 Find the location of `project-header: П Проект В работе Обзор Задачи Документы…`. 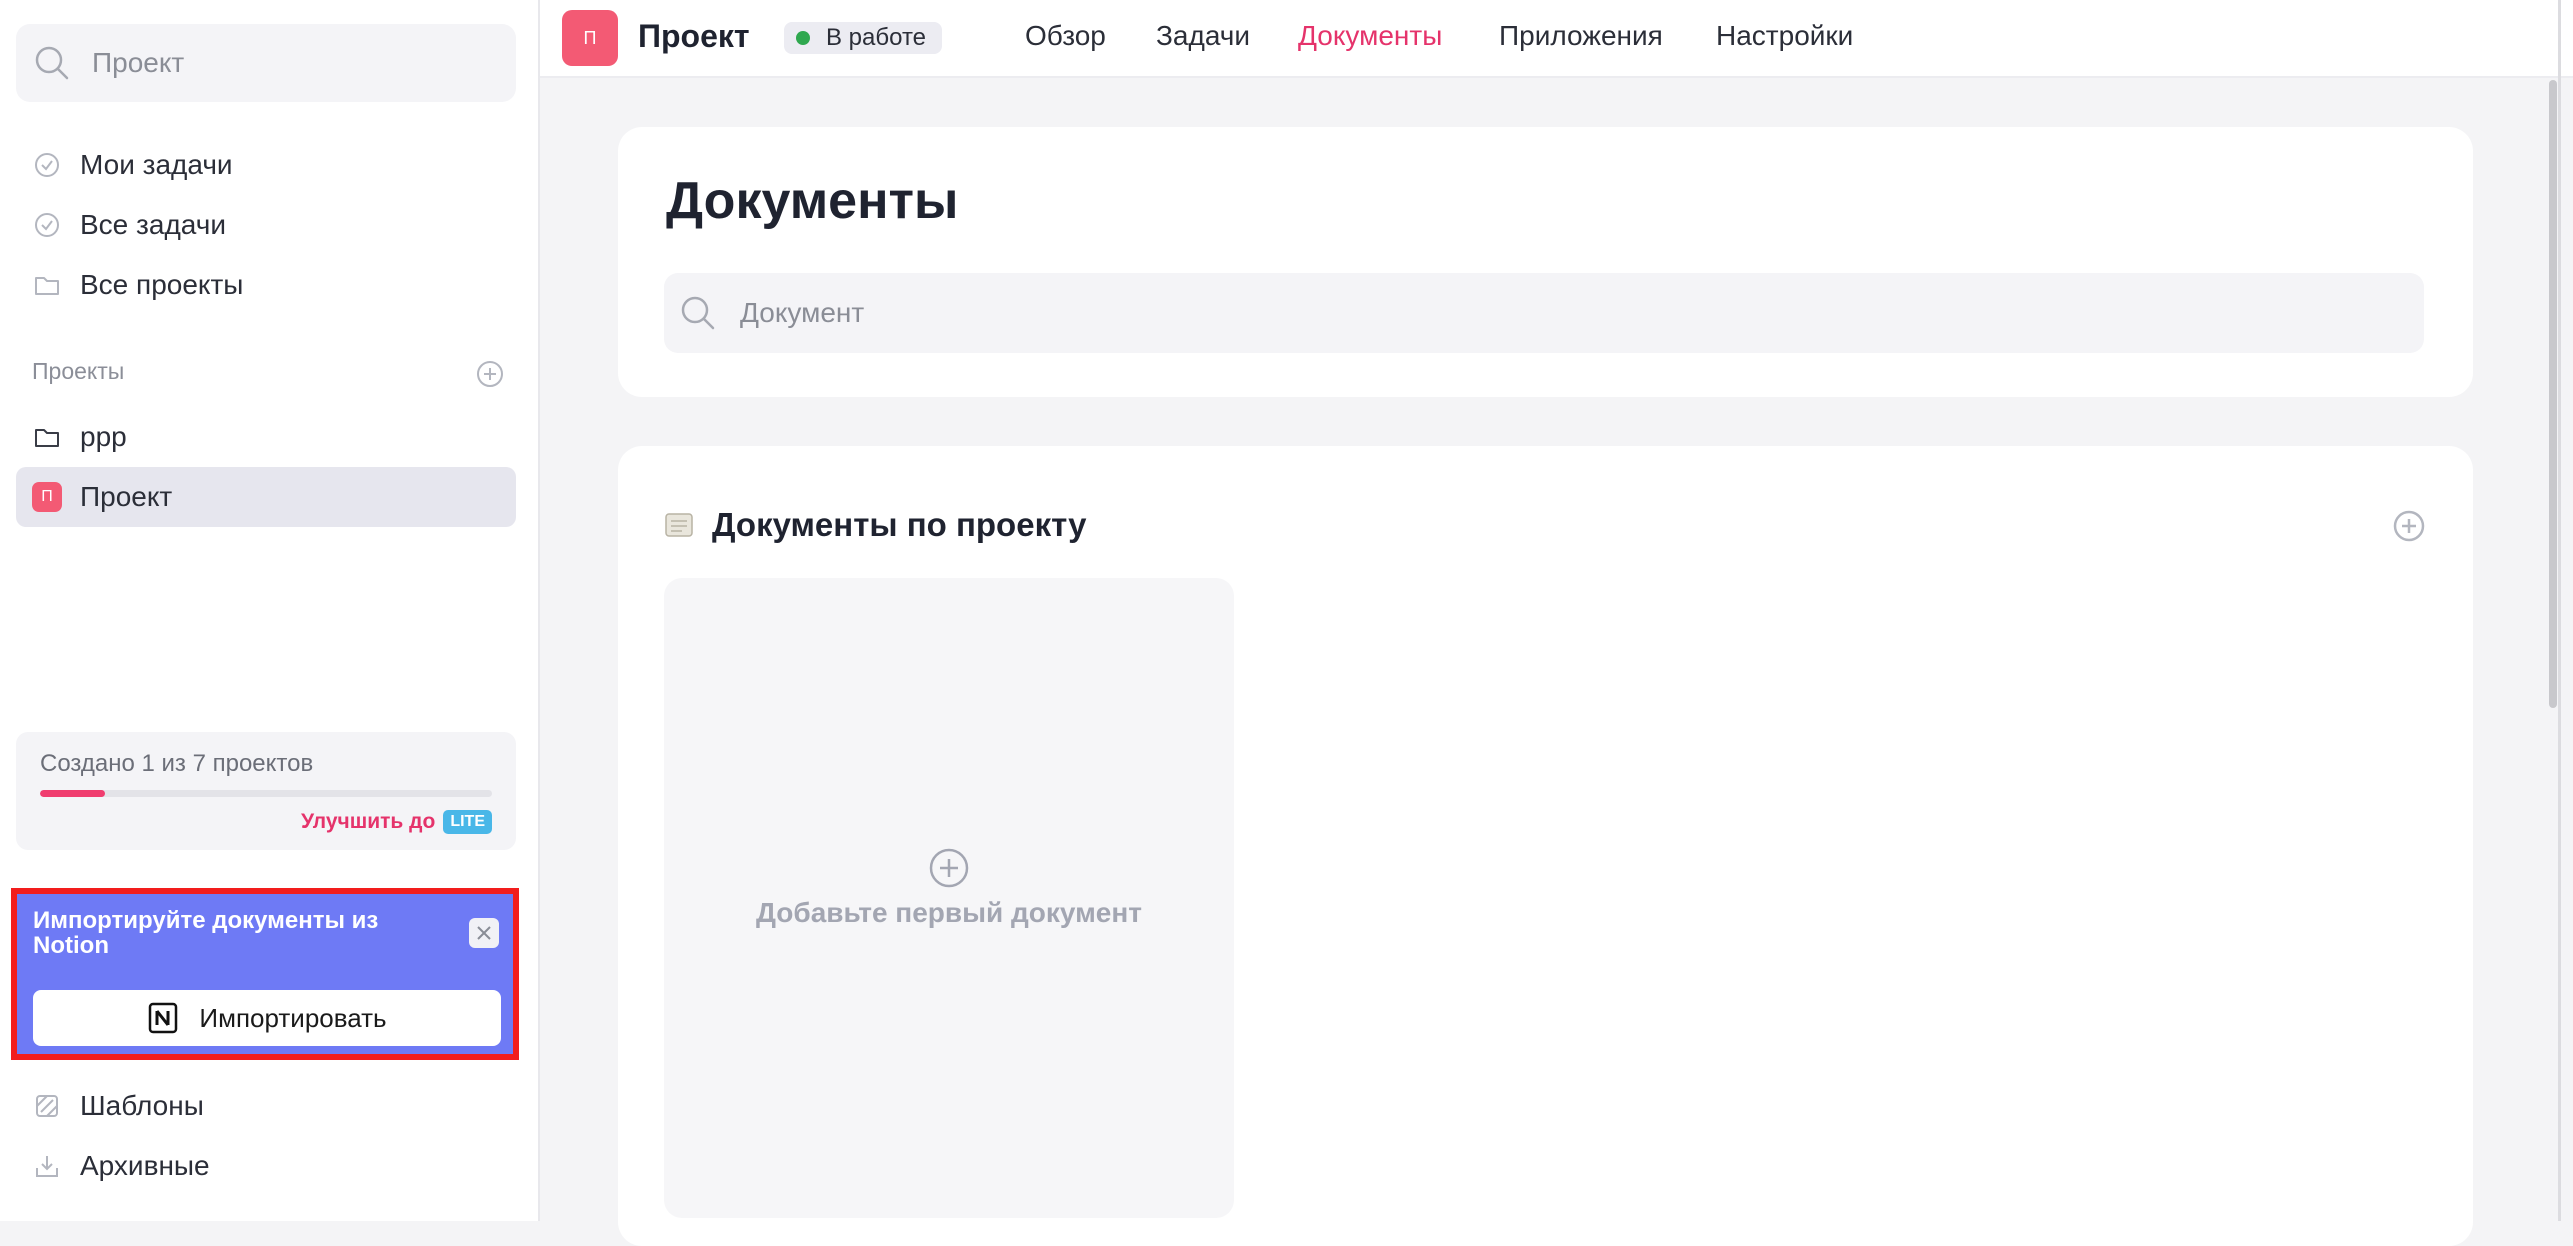

project-header: П Проект В работе Обзор Задачи Документы… is located at coordinates (1556, 39).